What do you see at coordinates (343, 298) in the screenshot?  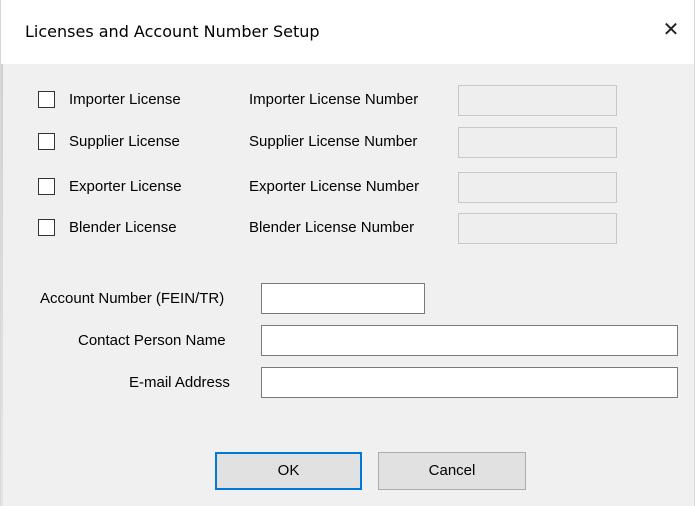 I see `account-number-input` at bounding box center [343, 298].